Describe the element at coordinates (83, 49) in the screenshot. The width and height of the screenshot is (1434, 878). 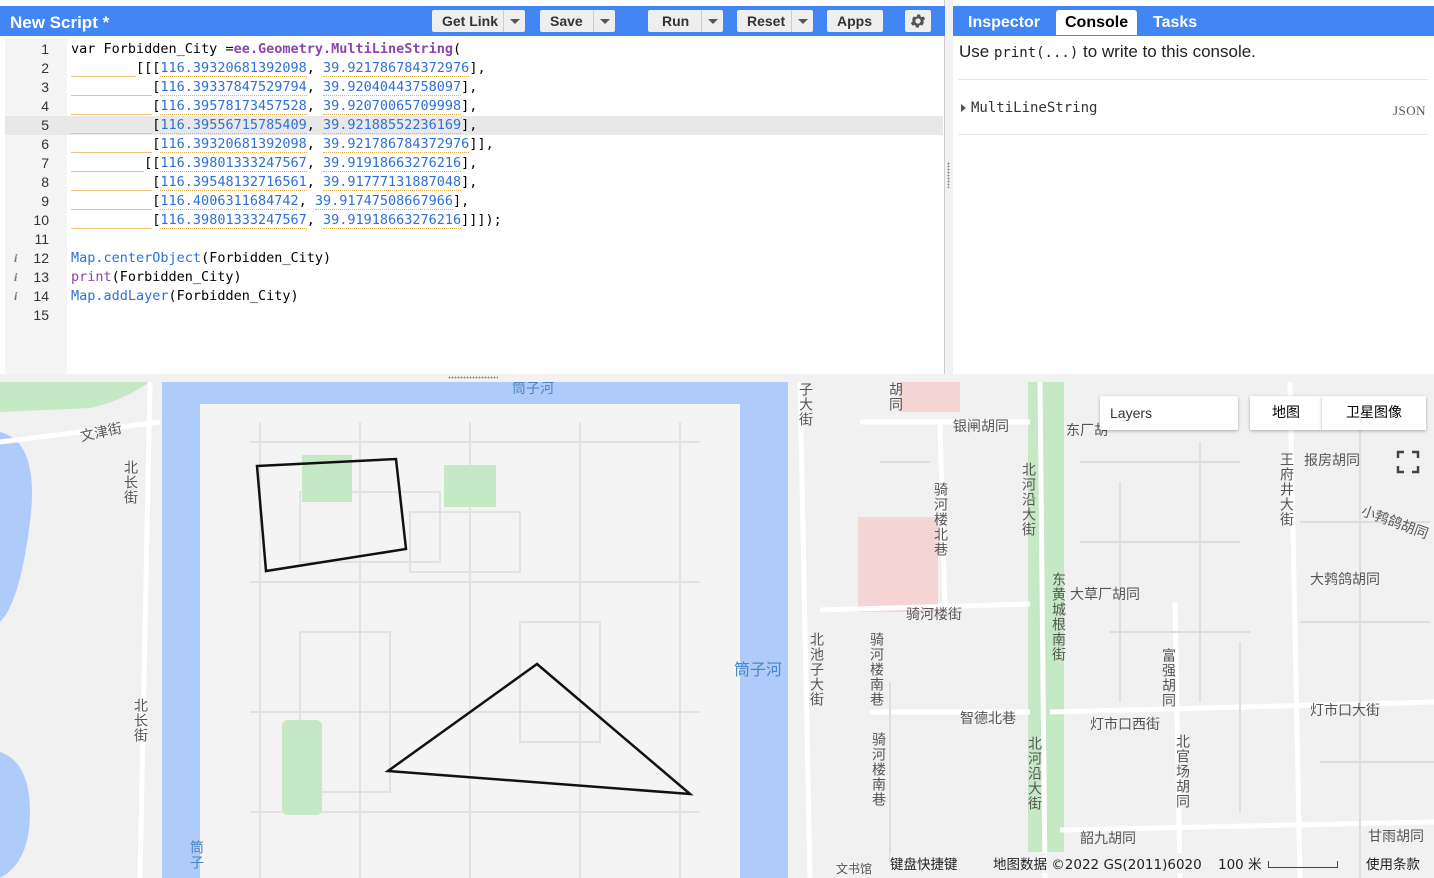
I see `code-token: var` at that location.